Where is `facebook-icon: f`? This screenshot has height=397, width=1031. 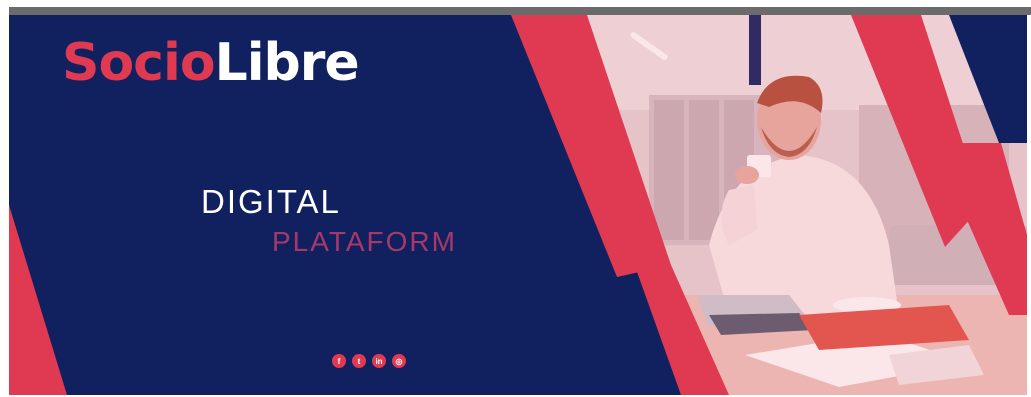 facebook-icon: f is located at coordinates (339, 361).